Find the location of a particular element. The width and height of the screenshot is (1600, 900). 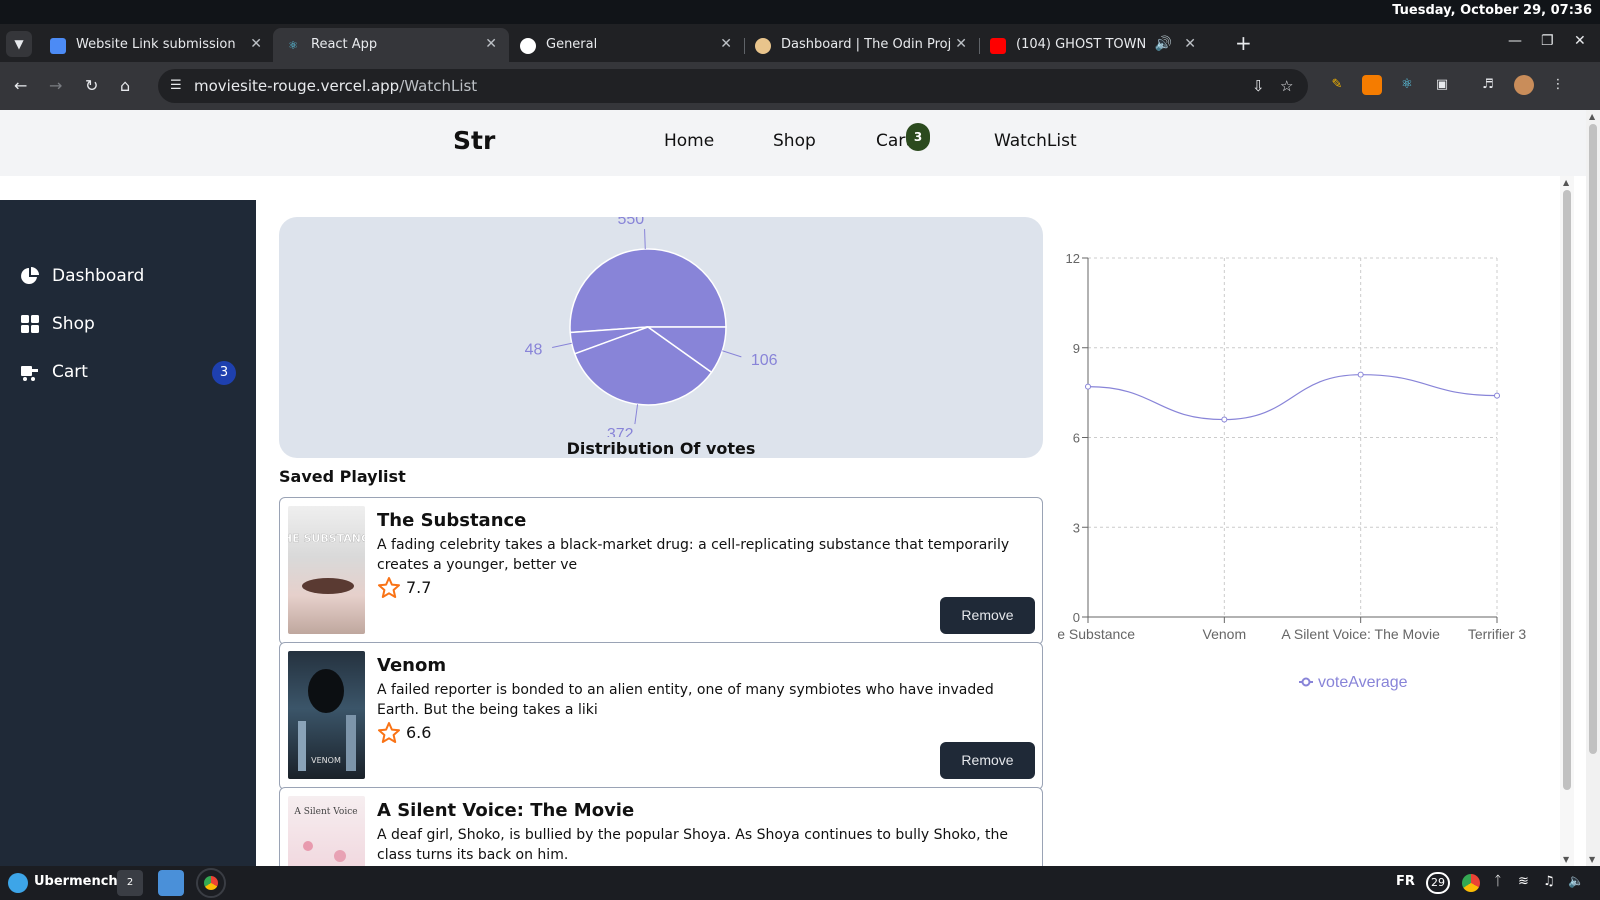

tab-title: Dashboard | The Odin Project is located at coordinates (866, 44).